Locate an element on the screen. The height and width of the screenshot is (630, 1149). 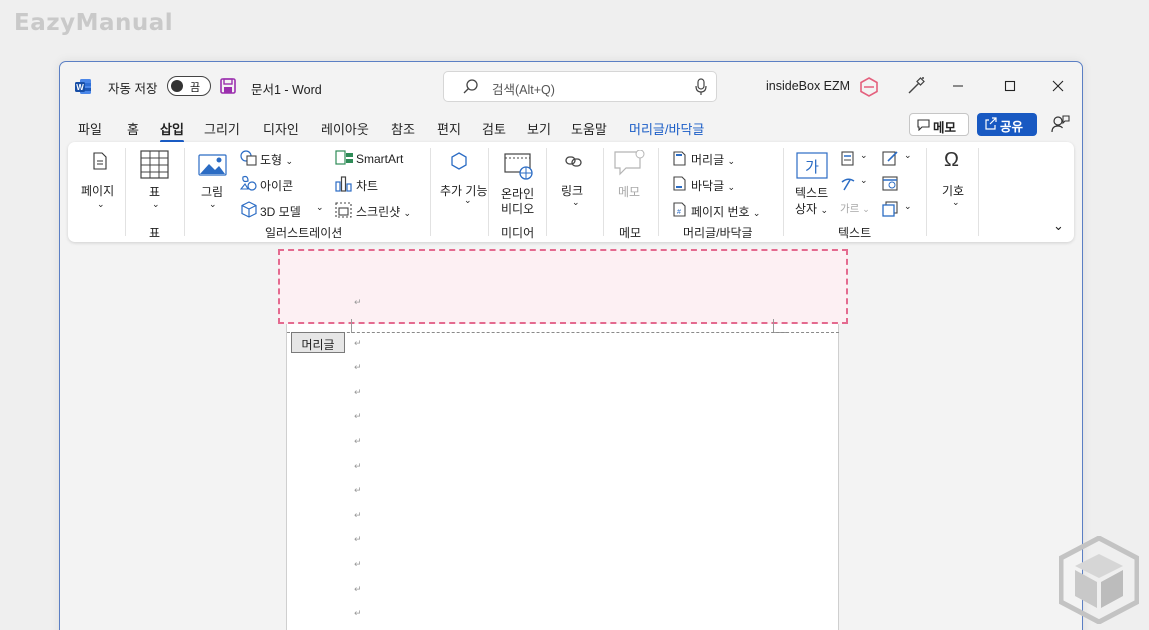
table-icon is located at coordinates (154, 164).